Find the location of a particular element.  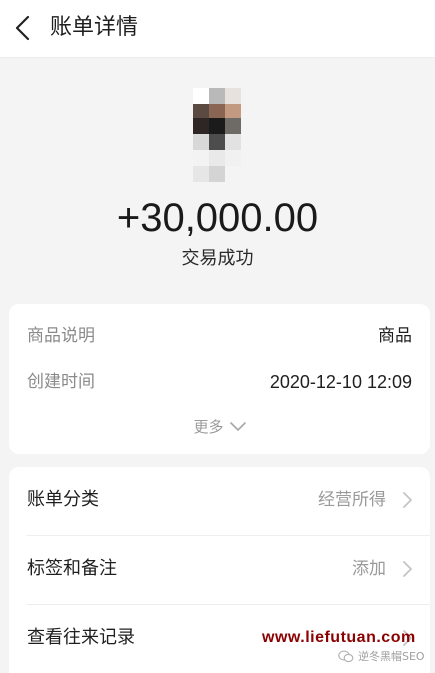

detail-label: 创建时间 is located at coordinates (61, 382).